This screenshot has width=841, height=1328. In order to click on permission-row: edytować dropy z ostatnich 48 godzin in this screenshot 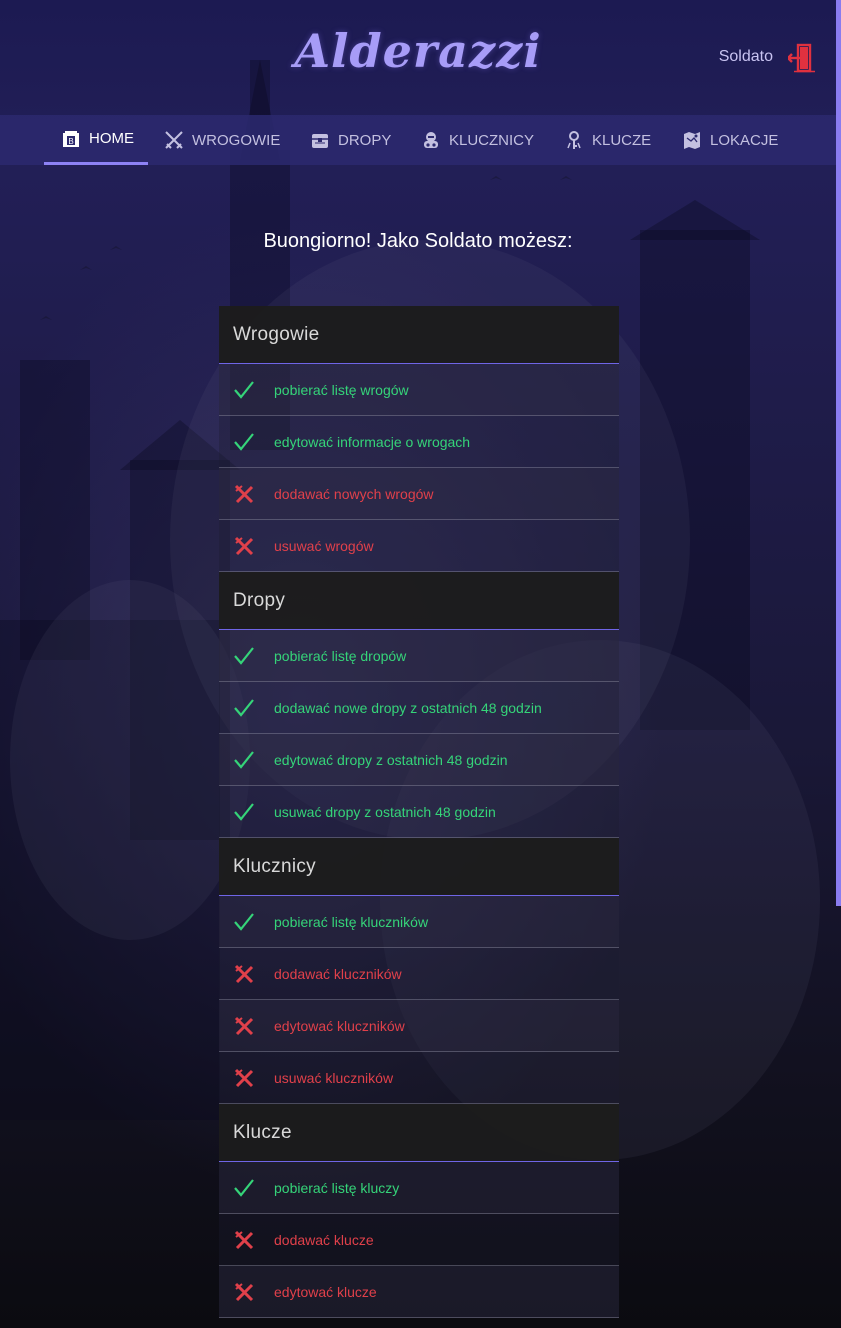, I will do `click(419, 760)`.